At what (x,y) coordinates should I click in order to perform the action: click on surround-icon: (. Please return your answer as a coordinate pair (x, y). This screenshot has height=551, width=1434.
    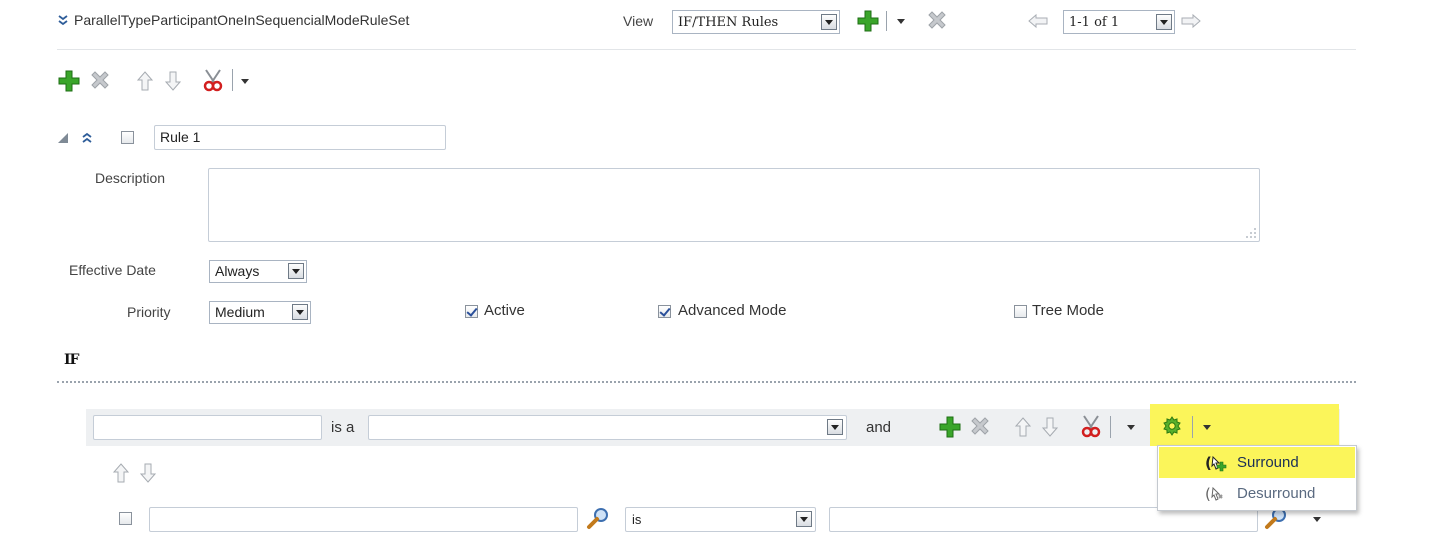
    Looking at the image, I should click on (1216, 463).